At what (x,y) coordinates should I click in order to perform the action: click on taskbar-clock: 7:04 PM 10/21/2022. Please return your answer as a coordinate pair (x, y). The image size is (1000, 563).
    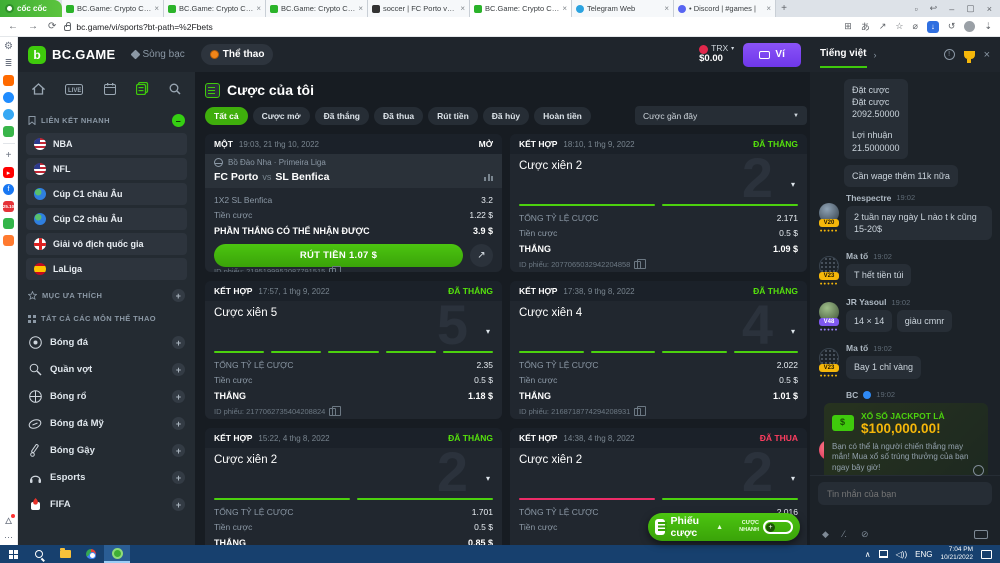
    Looking at the image, I should click on (956, 554).